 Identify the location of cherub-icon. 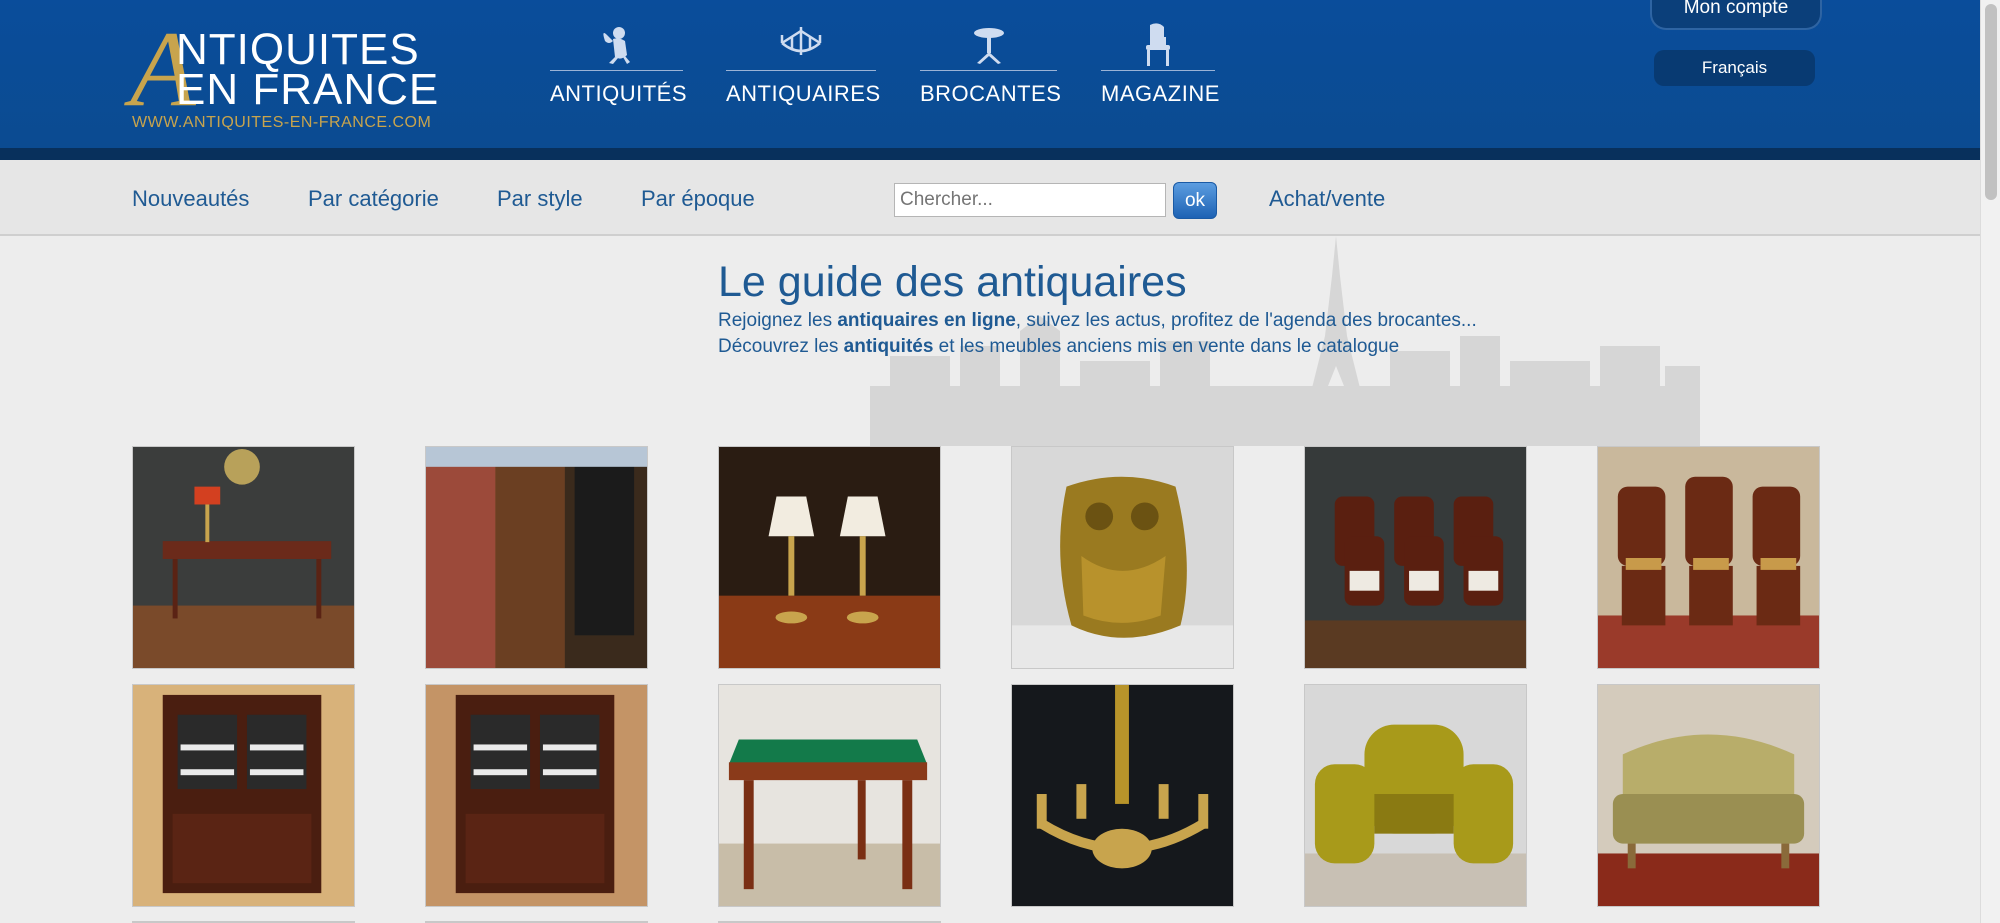
(616, 45).